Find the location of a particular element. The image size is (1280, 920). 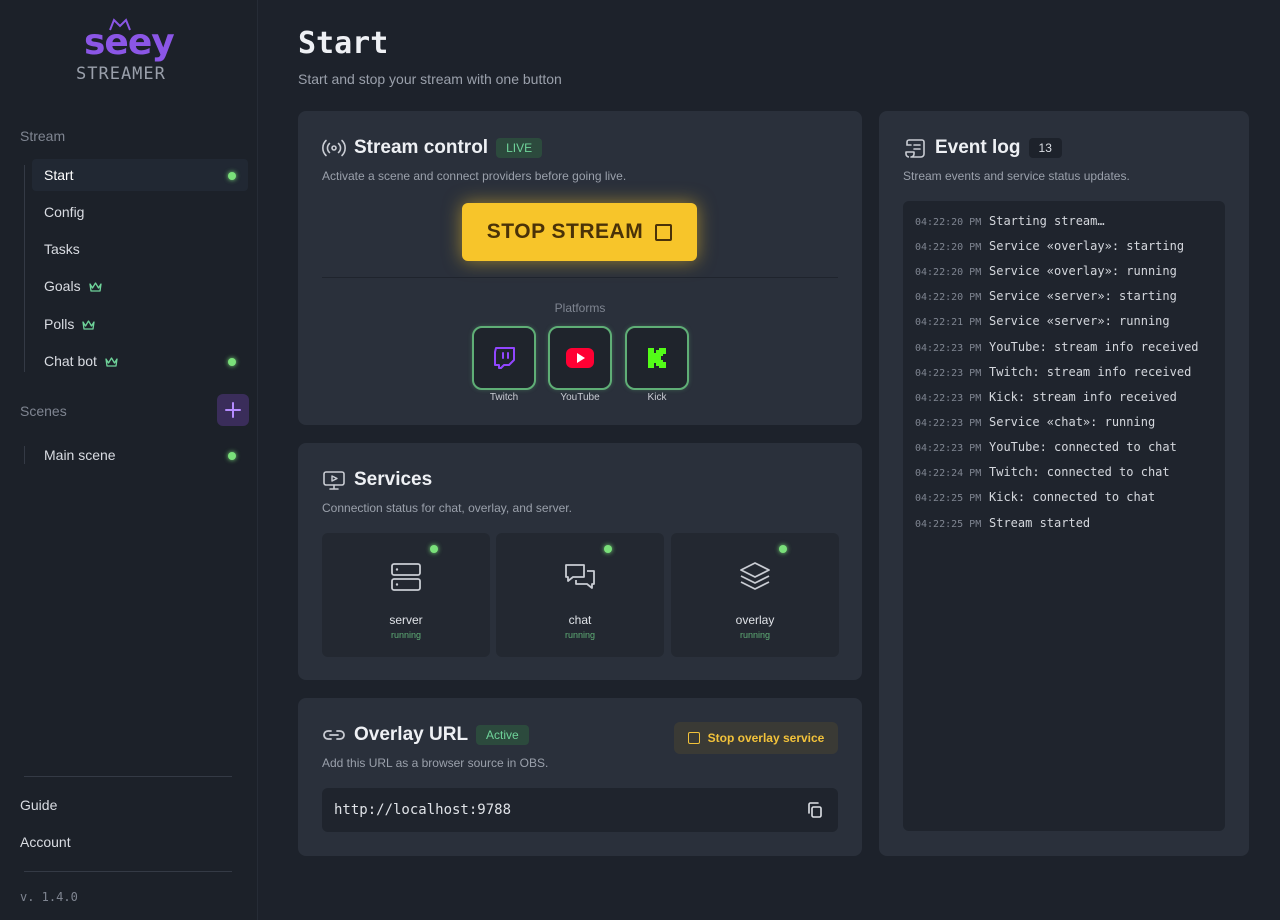

platform-twitch: Twitch is located at coordinates (504, 364).